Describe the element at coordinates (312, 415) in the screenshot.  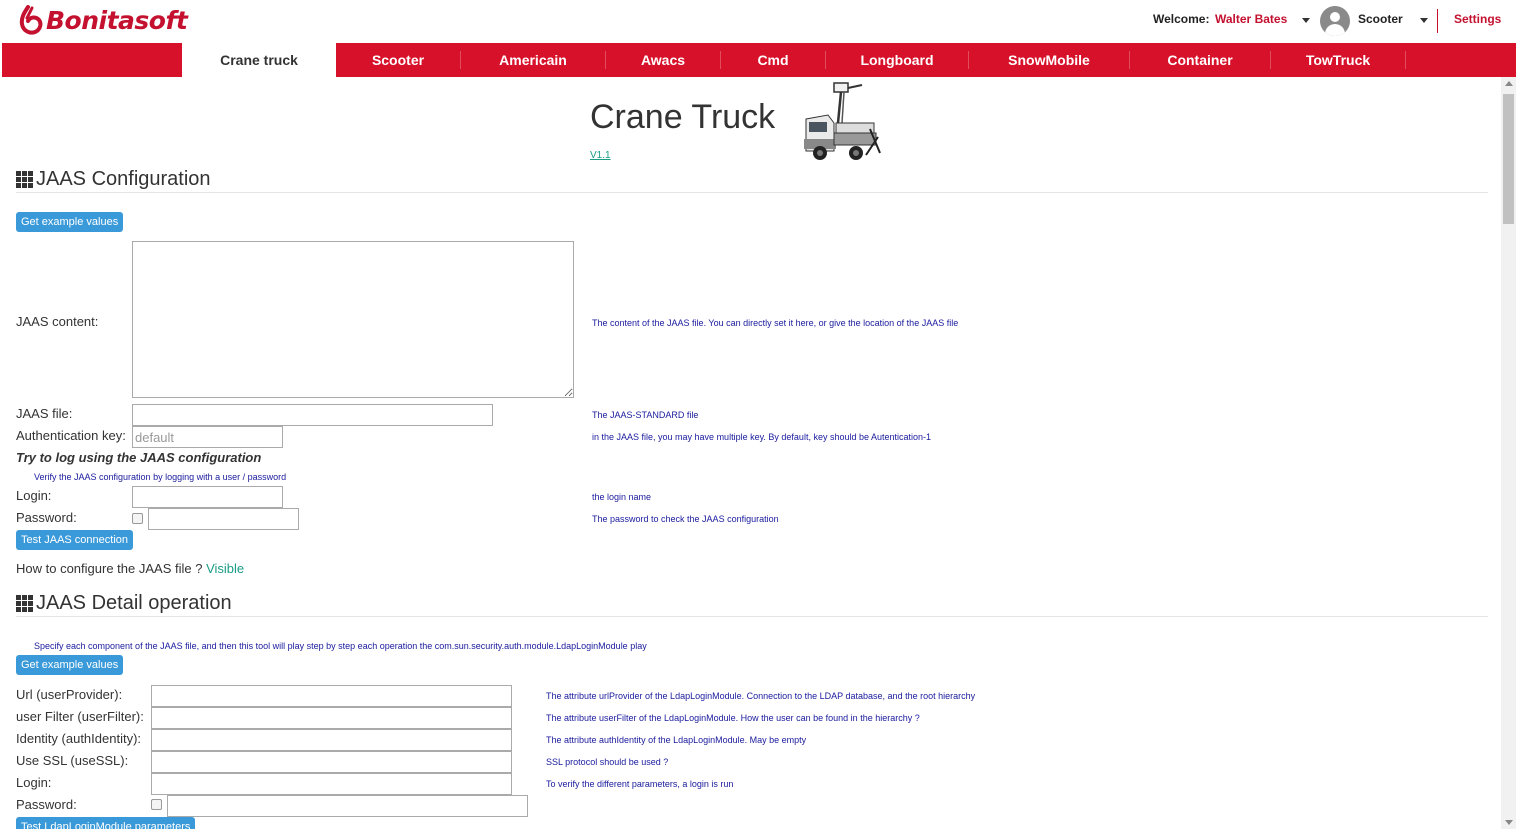
I see `jaas-file-input` at that location.